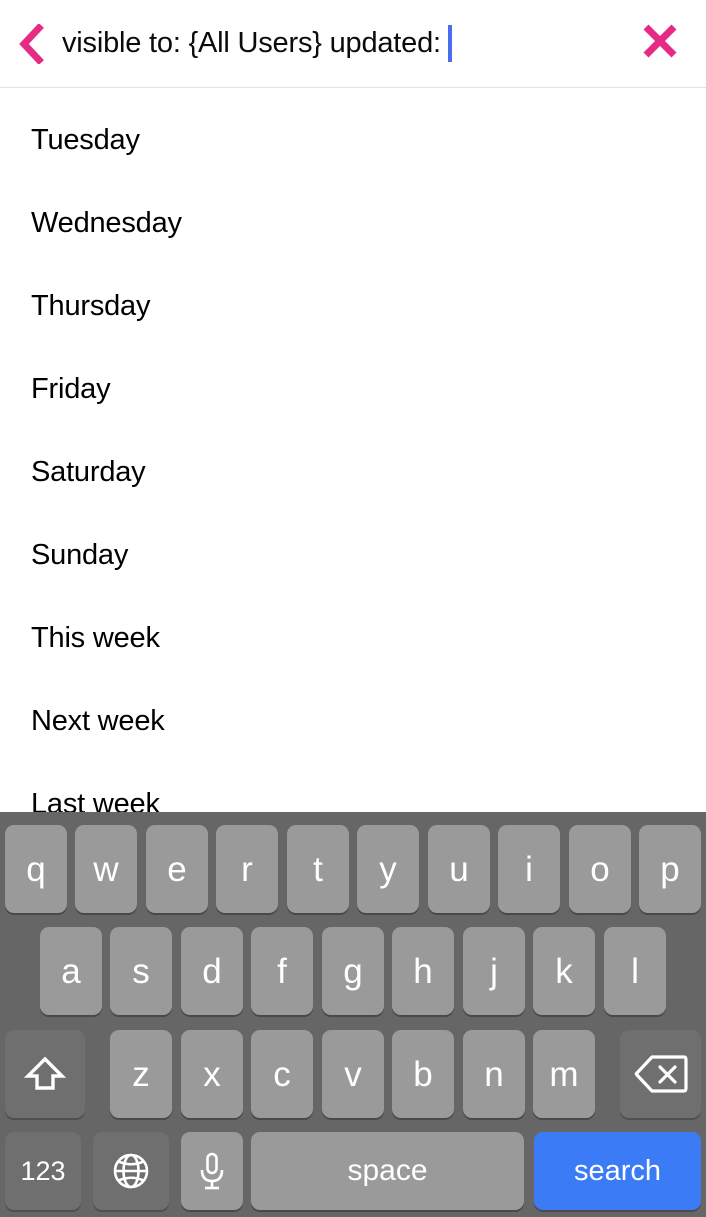 This screenshot has height=1217, width=706. Describe the element at coordinates (353, 496) in the screenshot. I see `list-item: Saturday` at that location.